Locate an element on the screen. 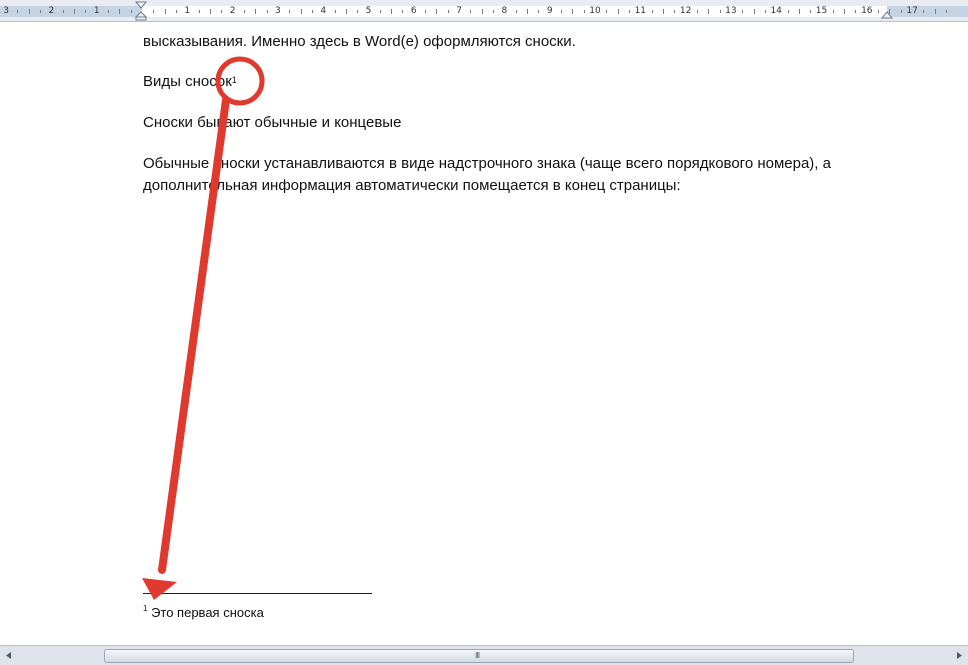  heading-footnote-types: Виды сносок1 is located at coordinates (190, 82).